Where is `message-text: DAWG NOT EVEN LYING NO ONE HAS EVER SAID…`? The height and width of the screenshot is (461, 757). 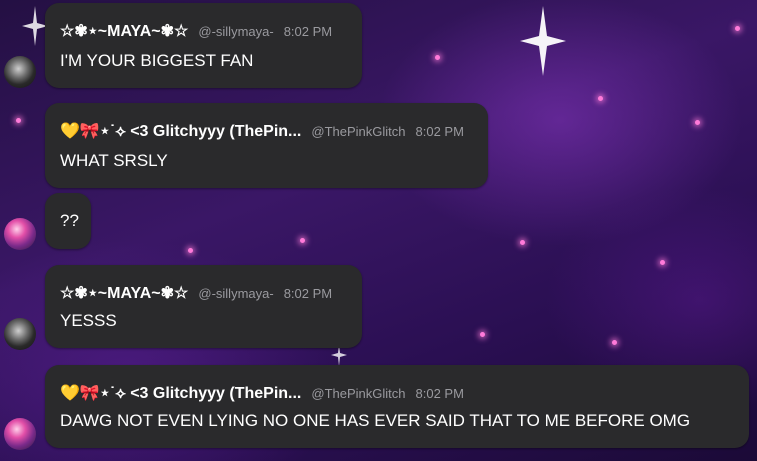 message-text: DAWG NOT EVEN LYING NO ONE HAS EVER SAID… is located at coordinates (375, 420).